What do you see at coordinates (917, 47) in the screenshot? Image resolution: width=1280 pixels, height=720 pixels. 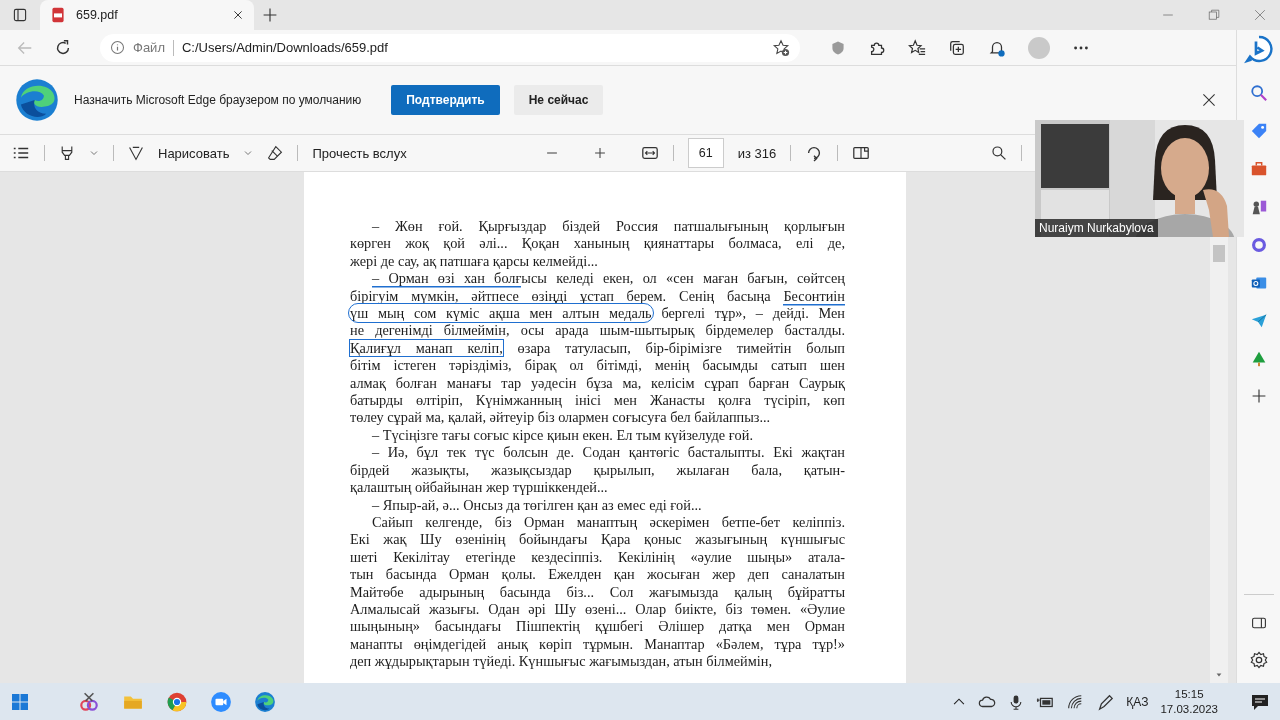 I see `favorites-icon` at bounding box center [917, 47].